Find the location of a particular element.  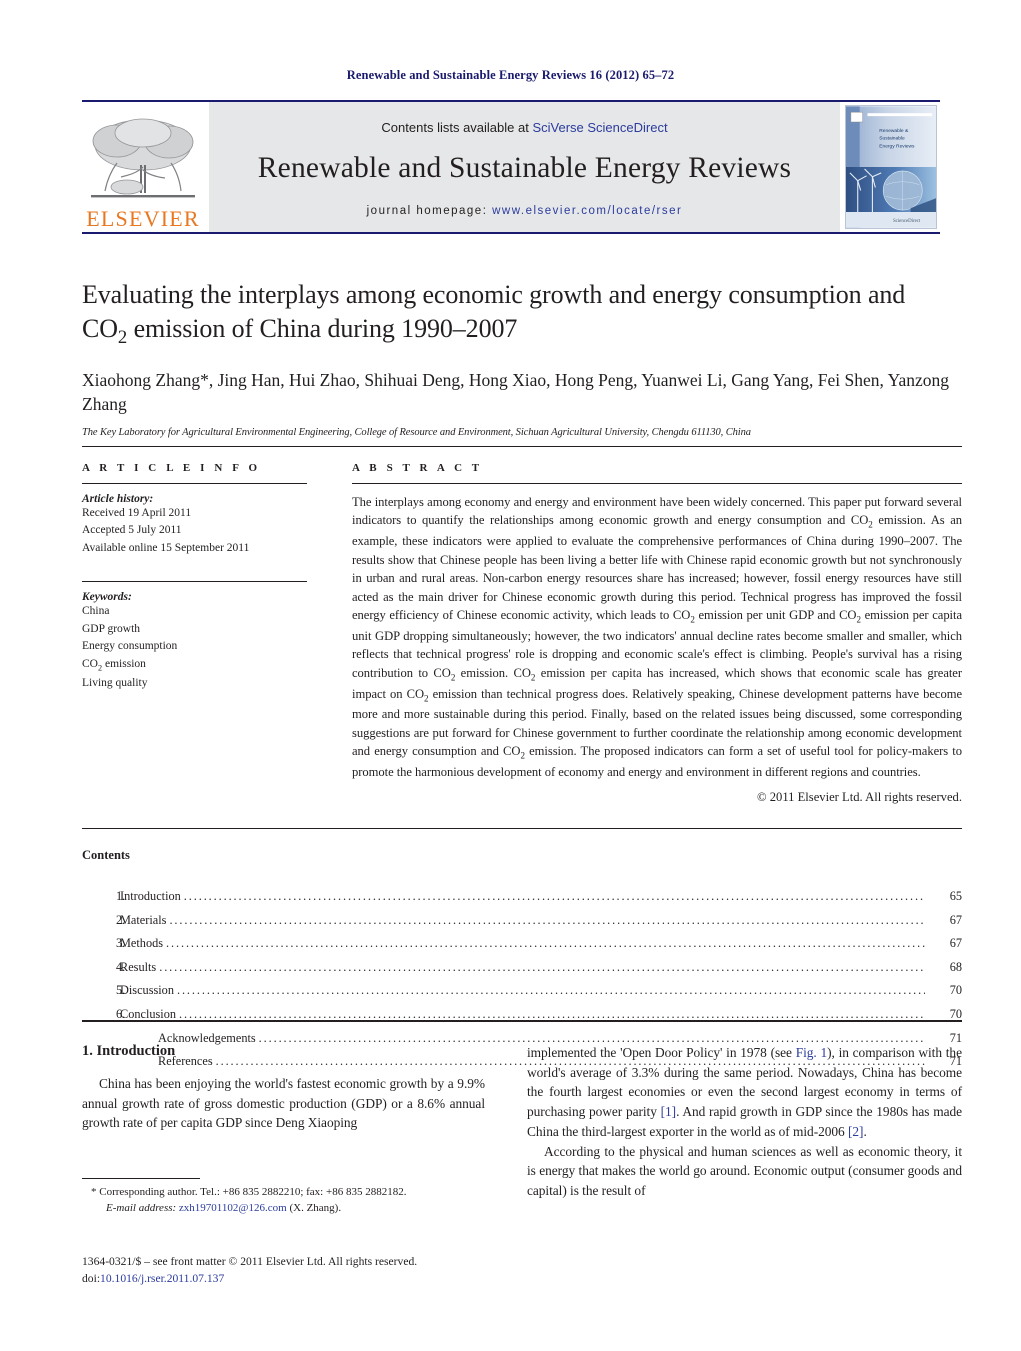

article-info-spacer is located at coordinates (194, 564).